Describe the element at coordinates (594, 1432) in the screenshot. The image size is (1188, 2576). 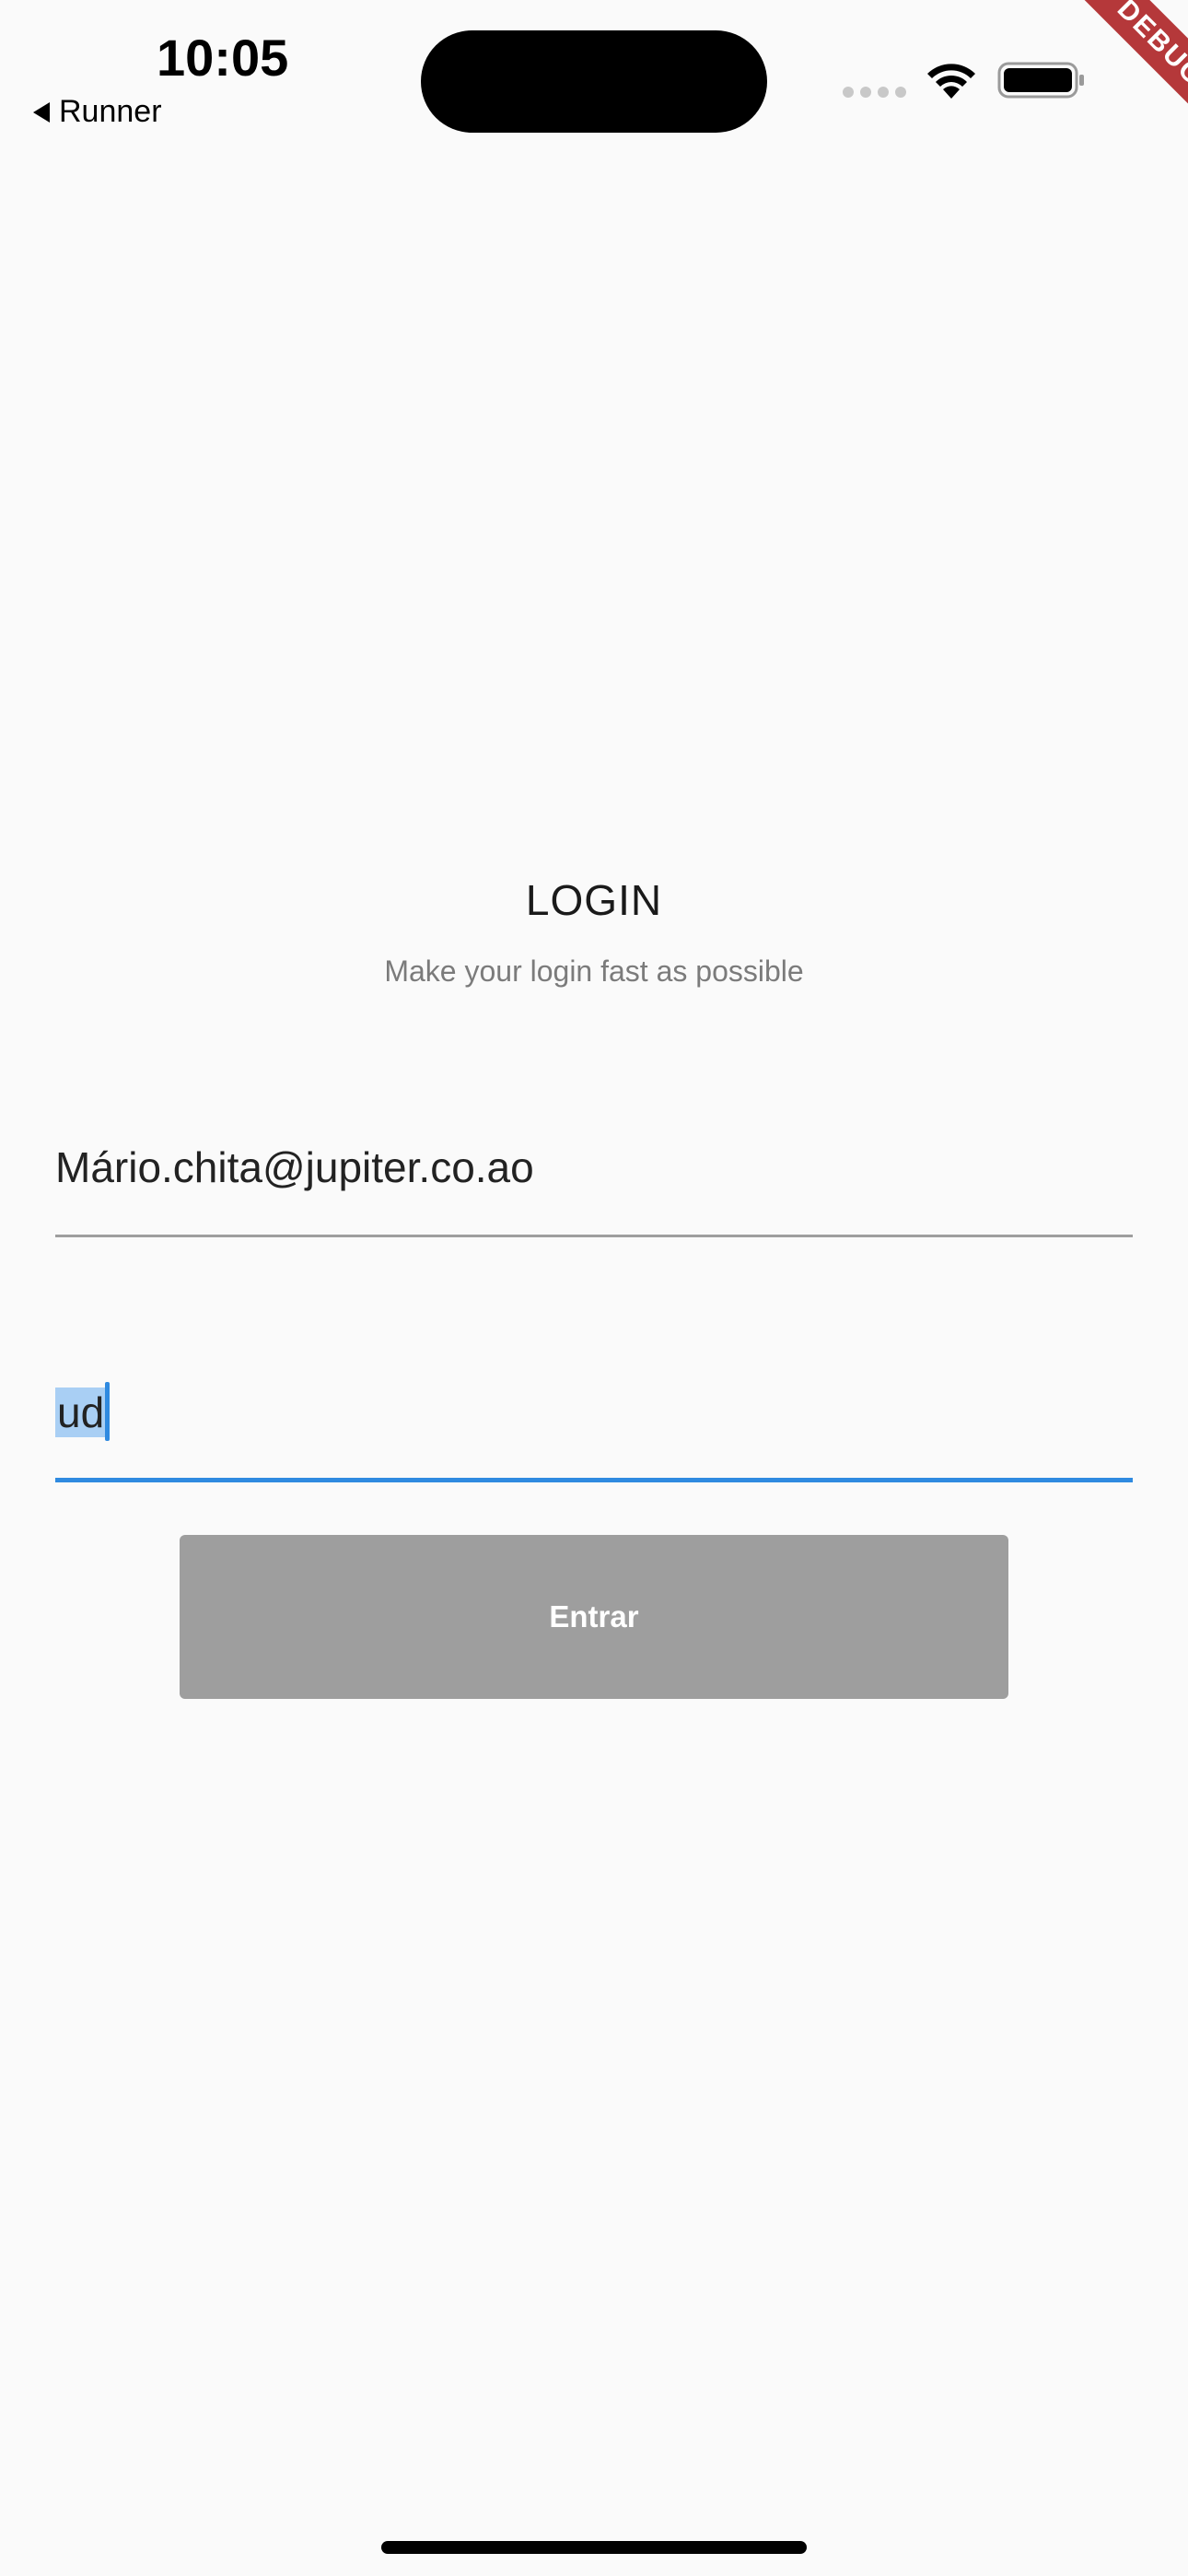
I see `password-field: ud` at that location.